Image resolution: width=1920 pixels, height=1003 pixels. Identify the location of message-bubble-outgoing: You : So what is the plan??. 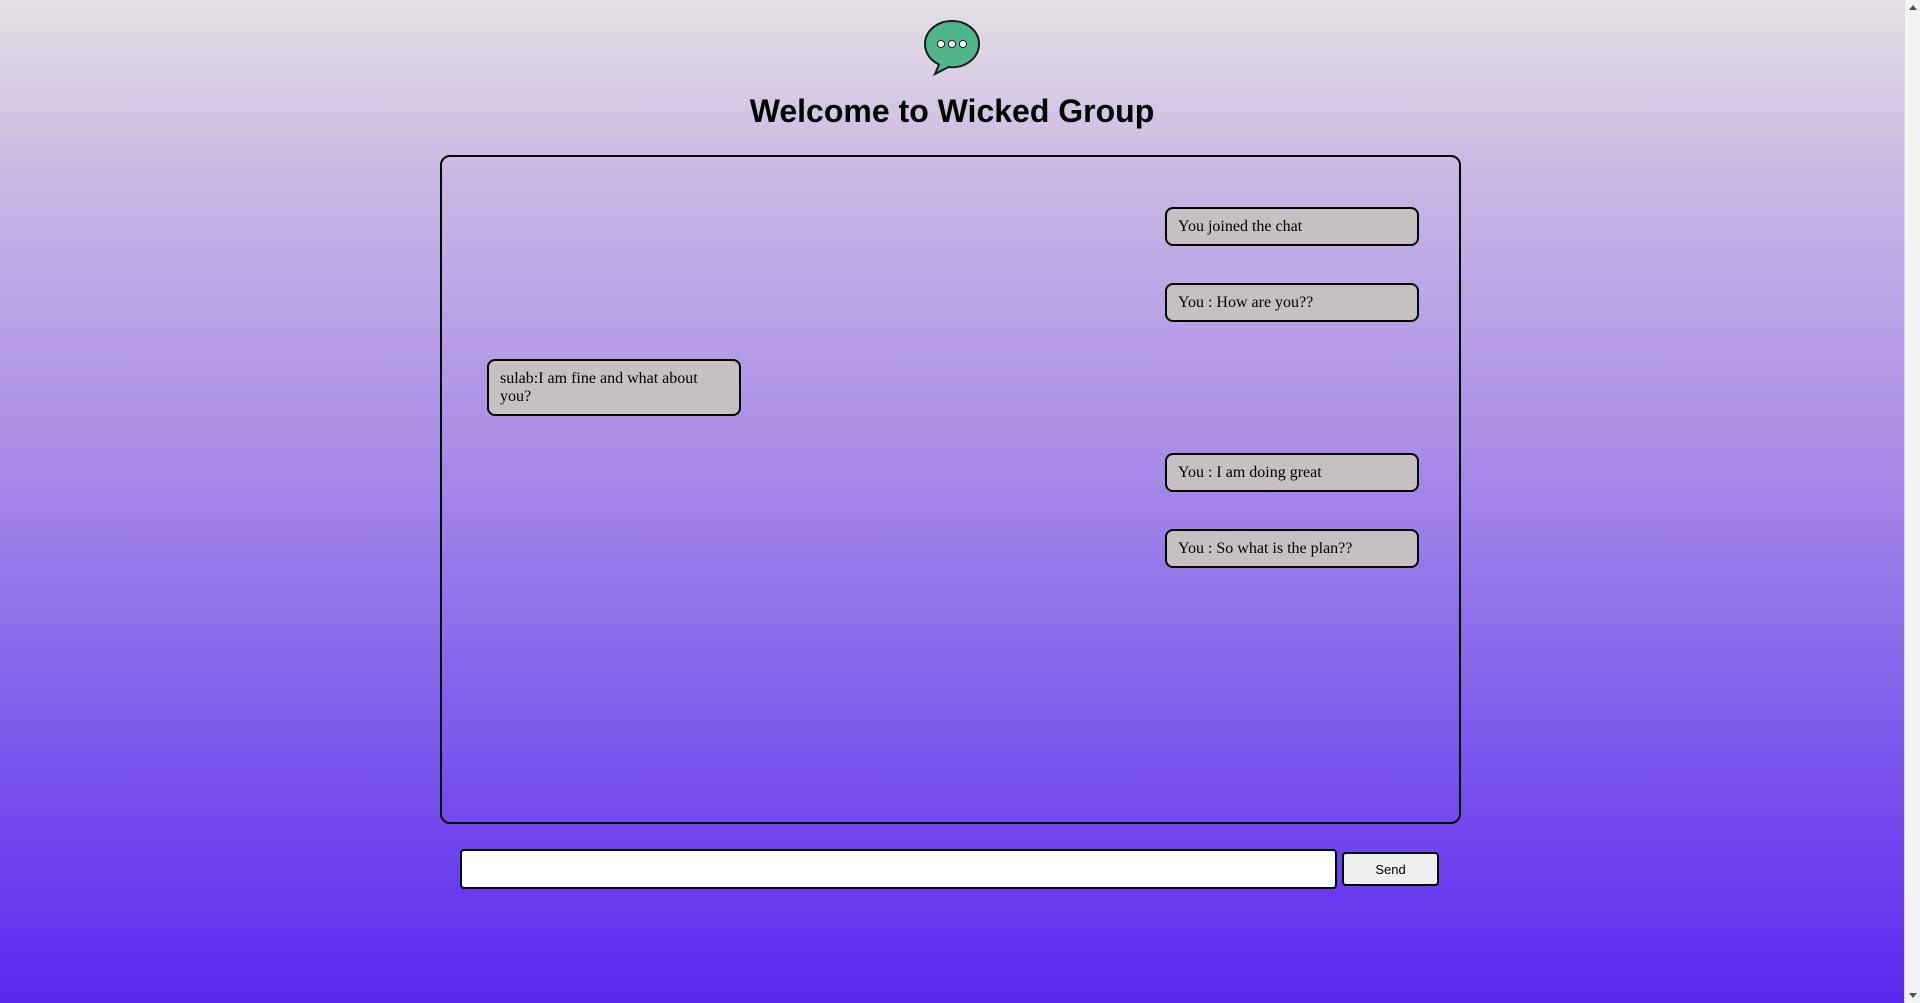
(1292, 548).